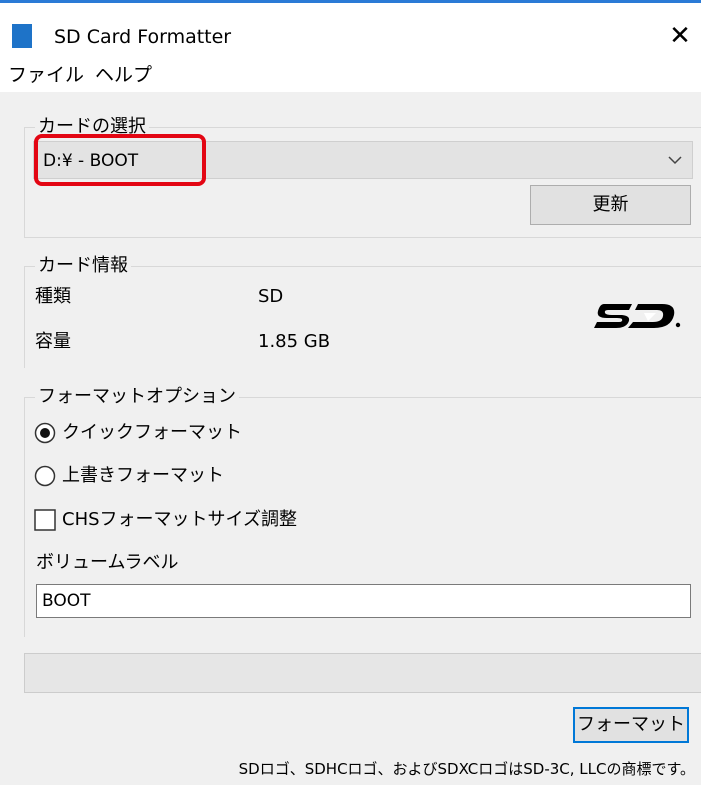 The image size is (701, 785). Describe the element at coordinates (675, 160) in the screenshot. I see `chevron-down-icon` at that location.